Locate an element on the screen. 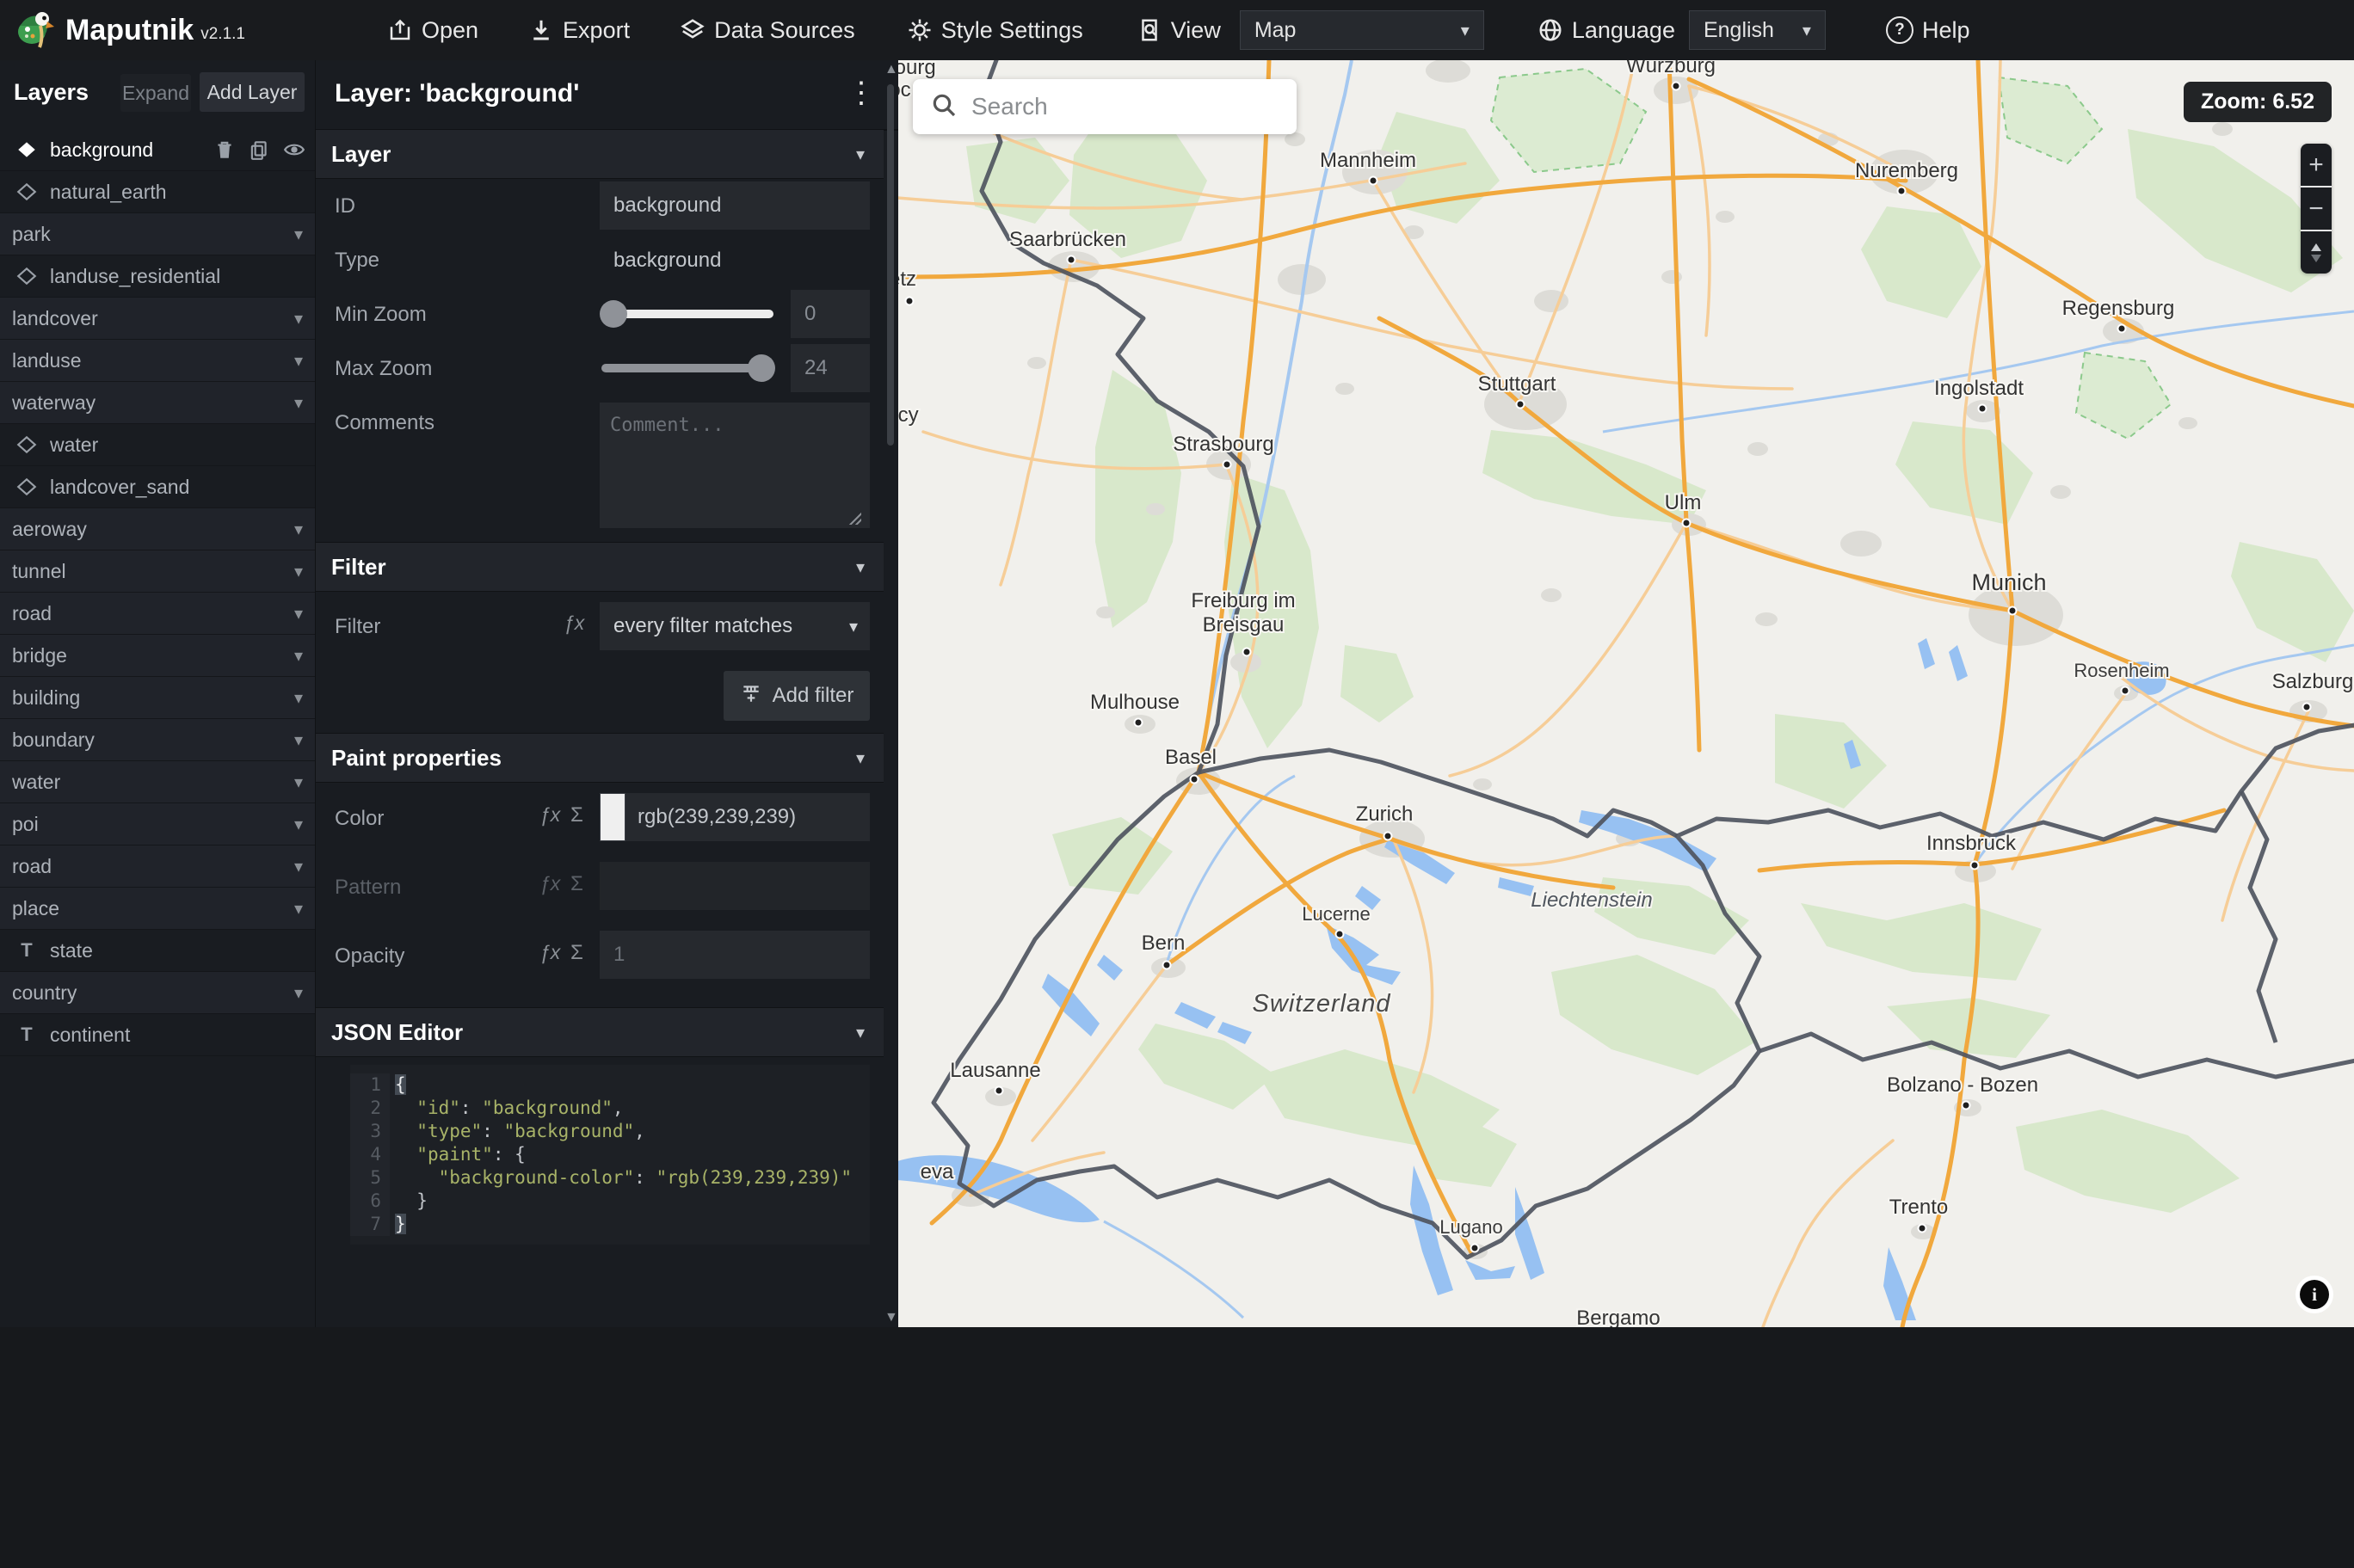 Image resolution: width=2354 pixels, height=1568 pixels. layer-list-item-park: park ▾ is located at coordinates (157, 234).